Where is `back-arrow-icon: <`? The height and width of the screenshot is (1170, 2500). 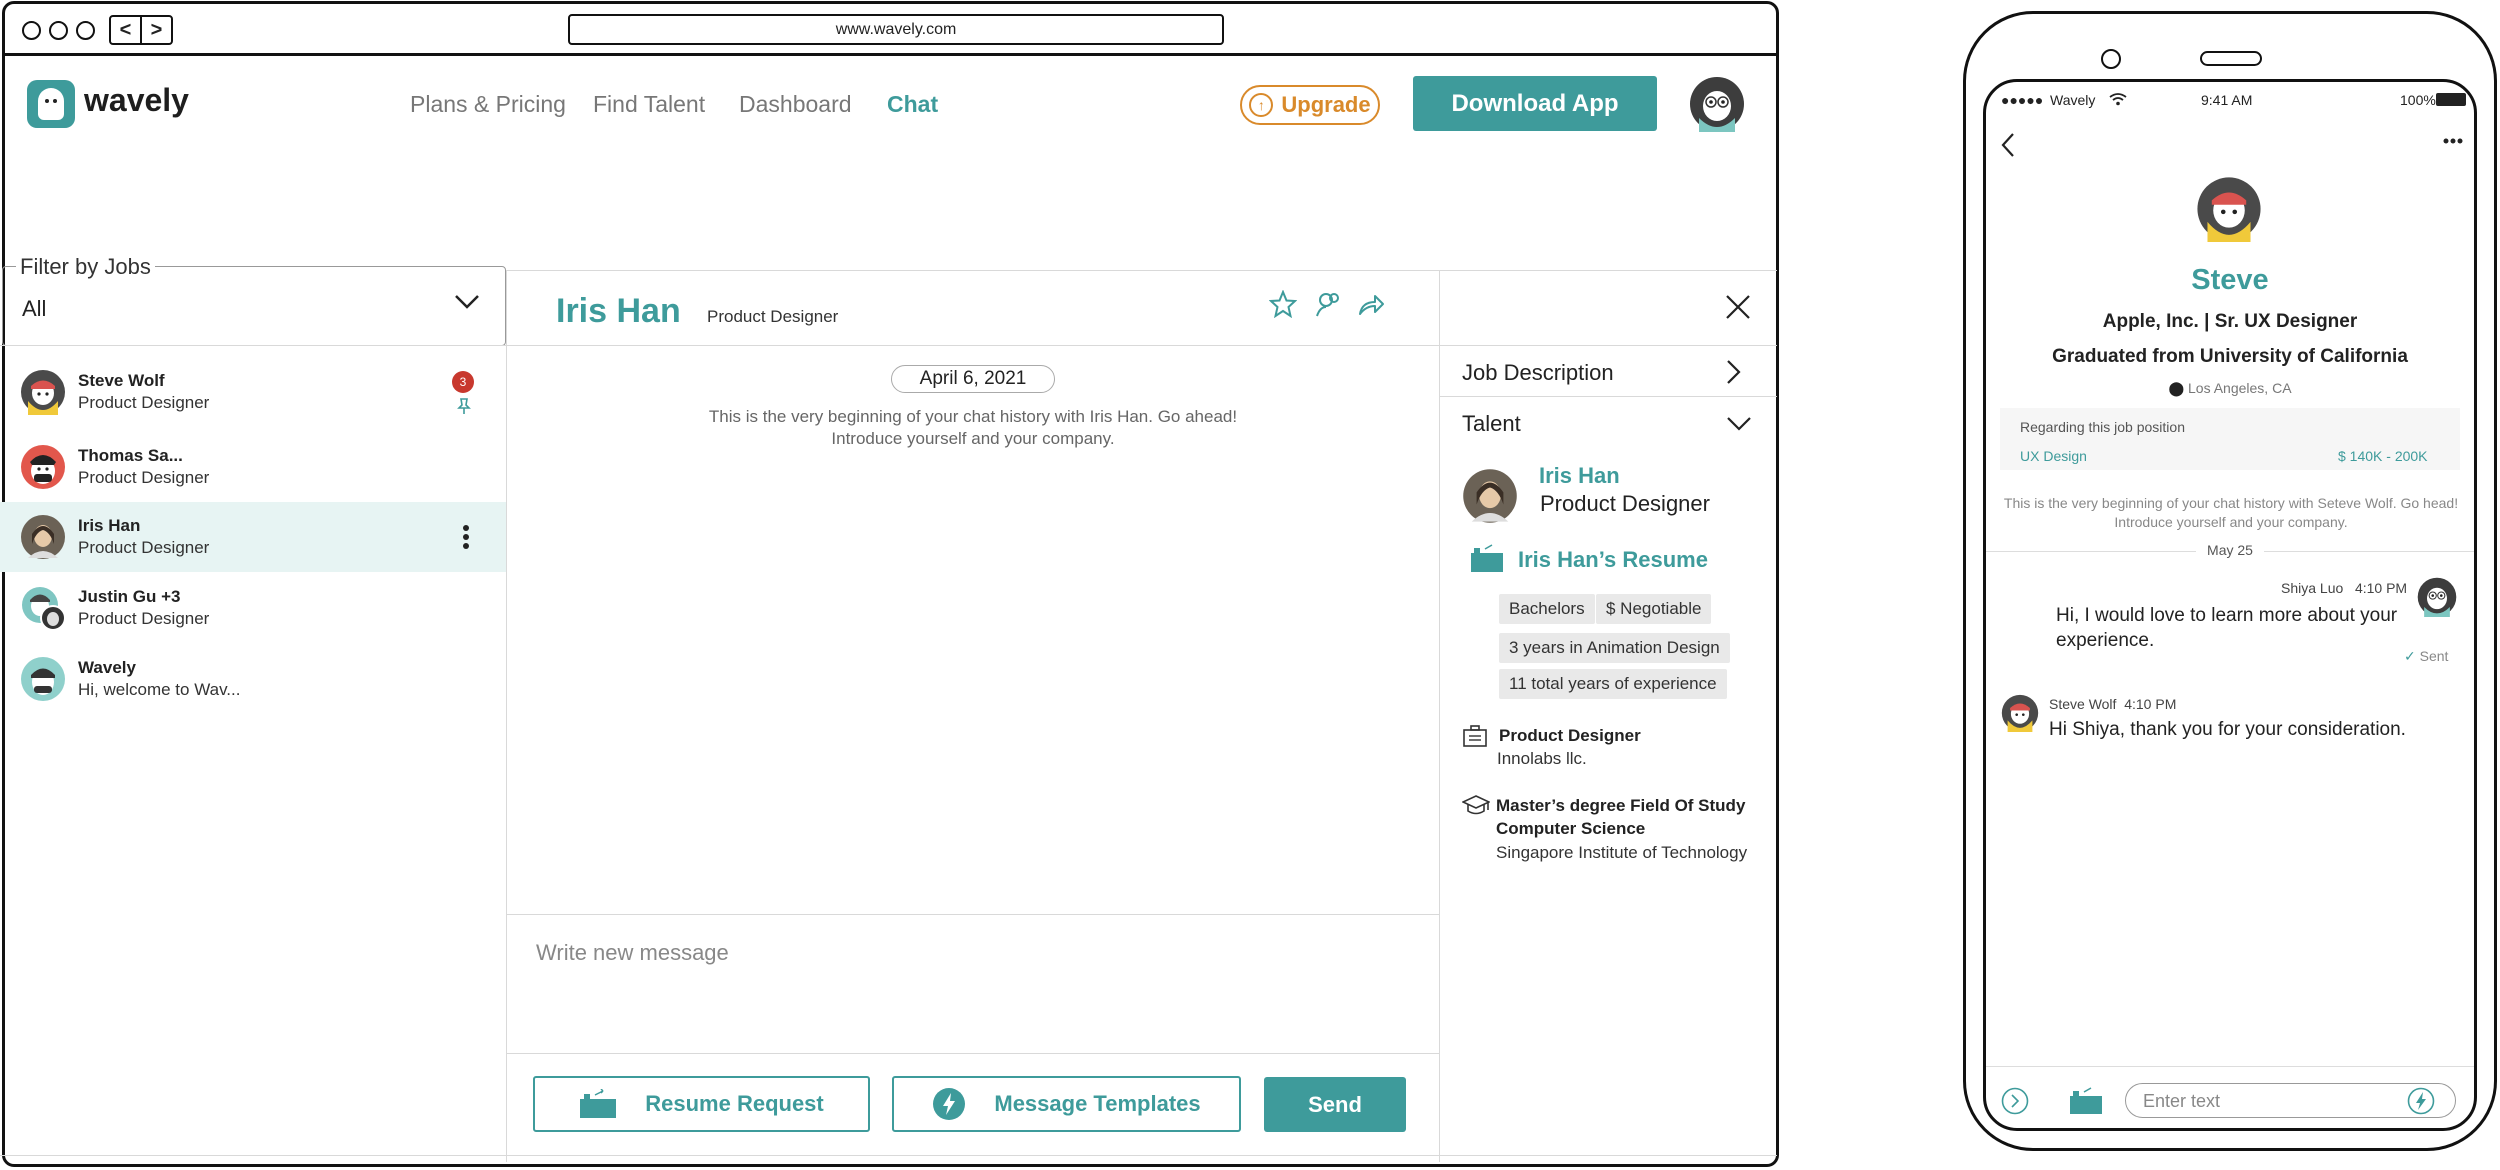 back-arrow-icon: < is located at coordinates (125, 30).